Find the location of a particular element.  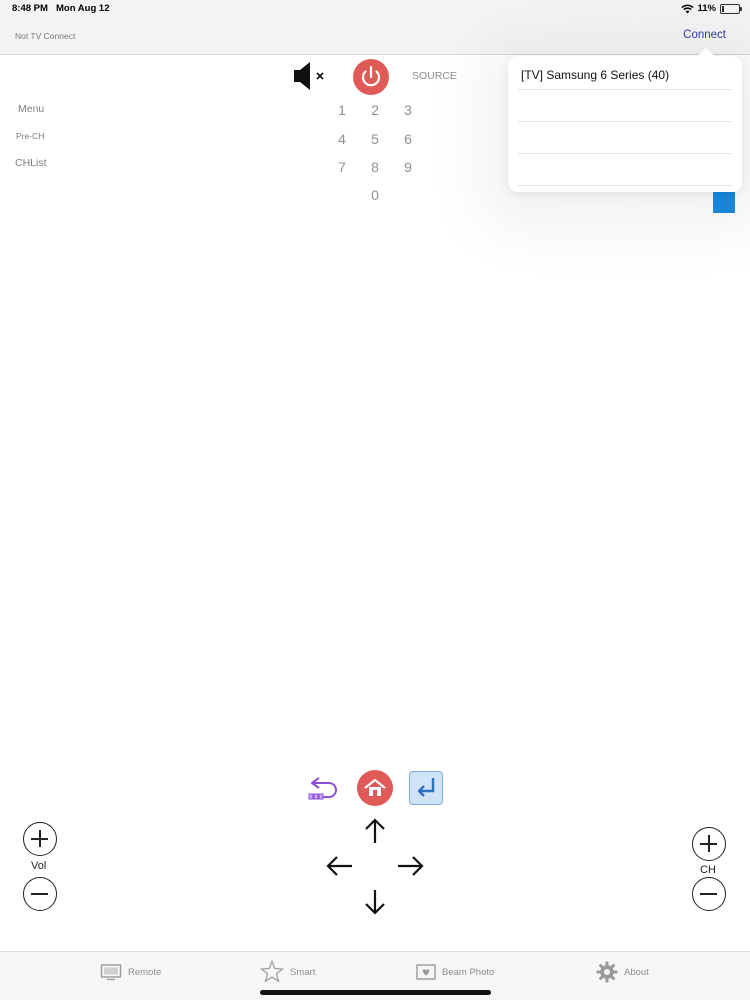

number-6-button: 6 is located at coordinates (408, 139).